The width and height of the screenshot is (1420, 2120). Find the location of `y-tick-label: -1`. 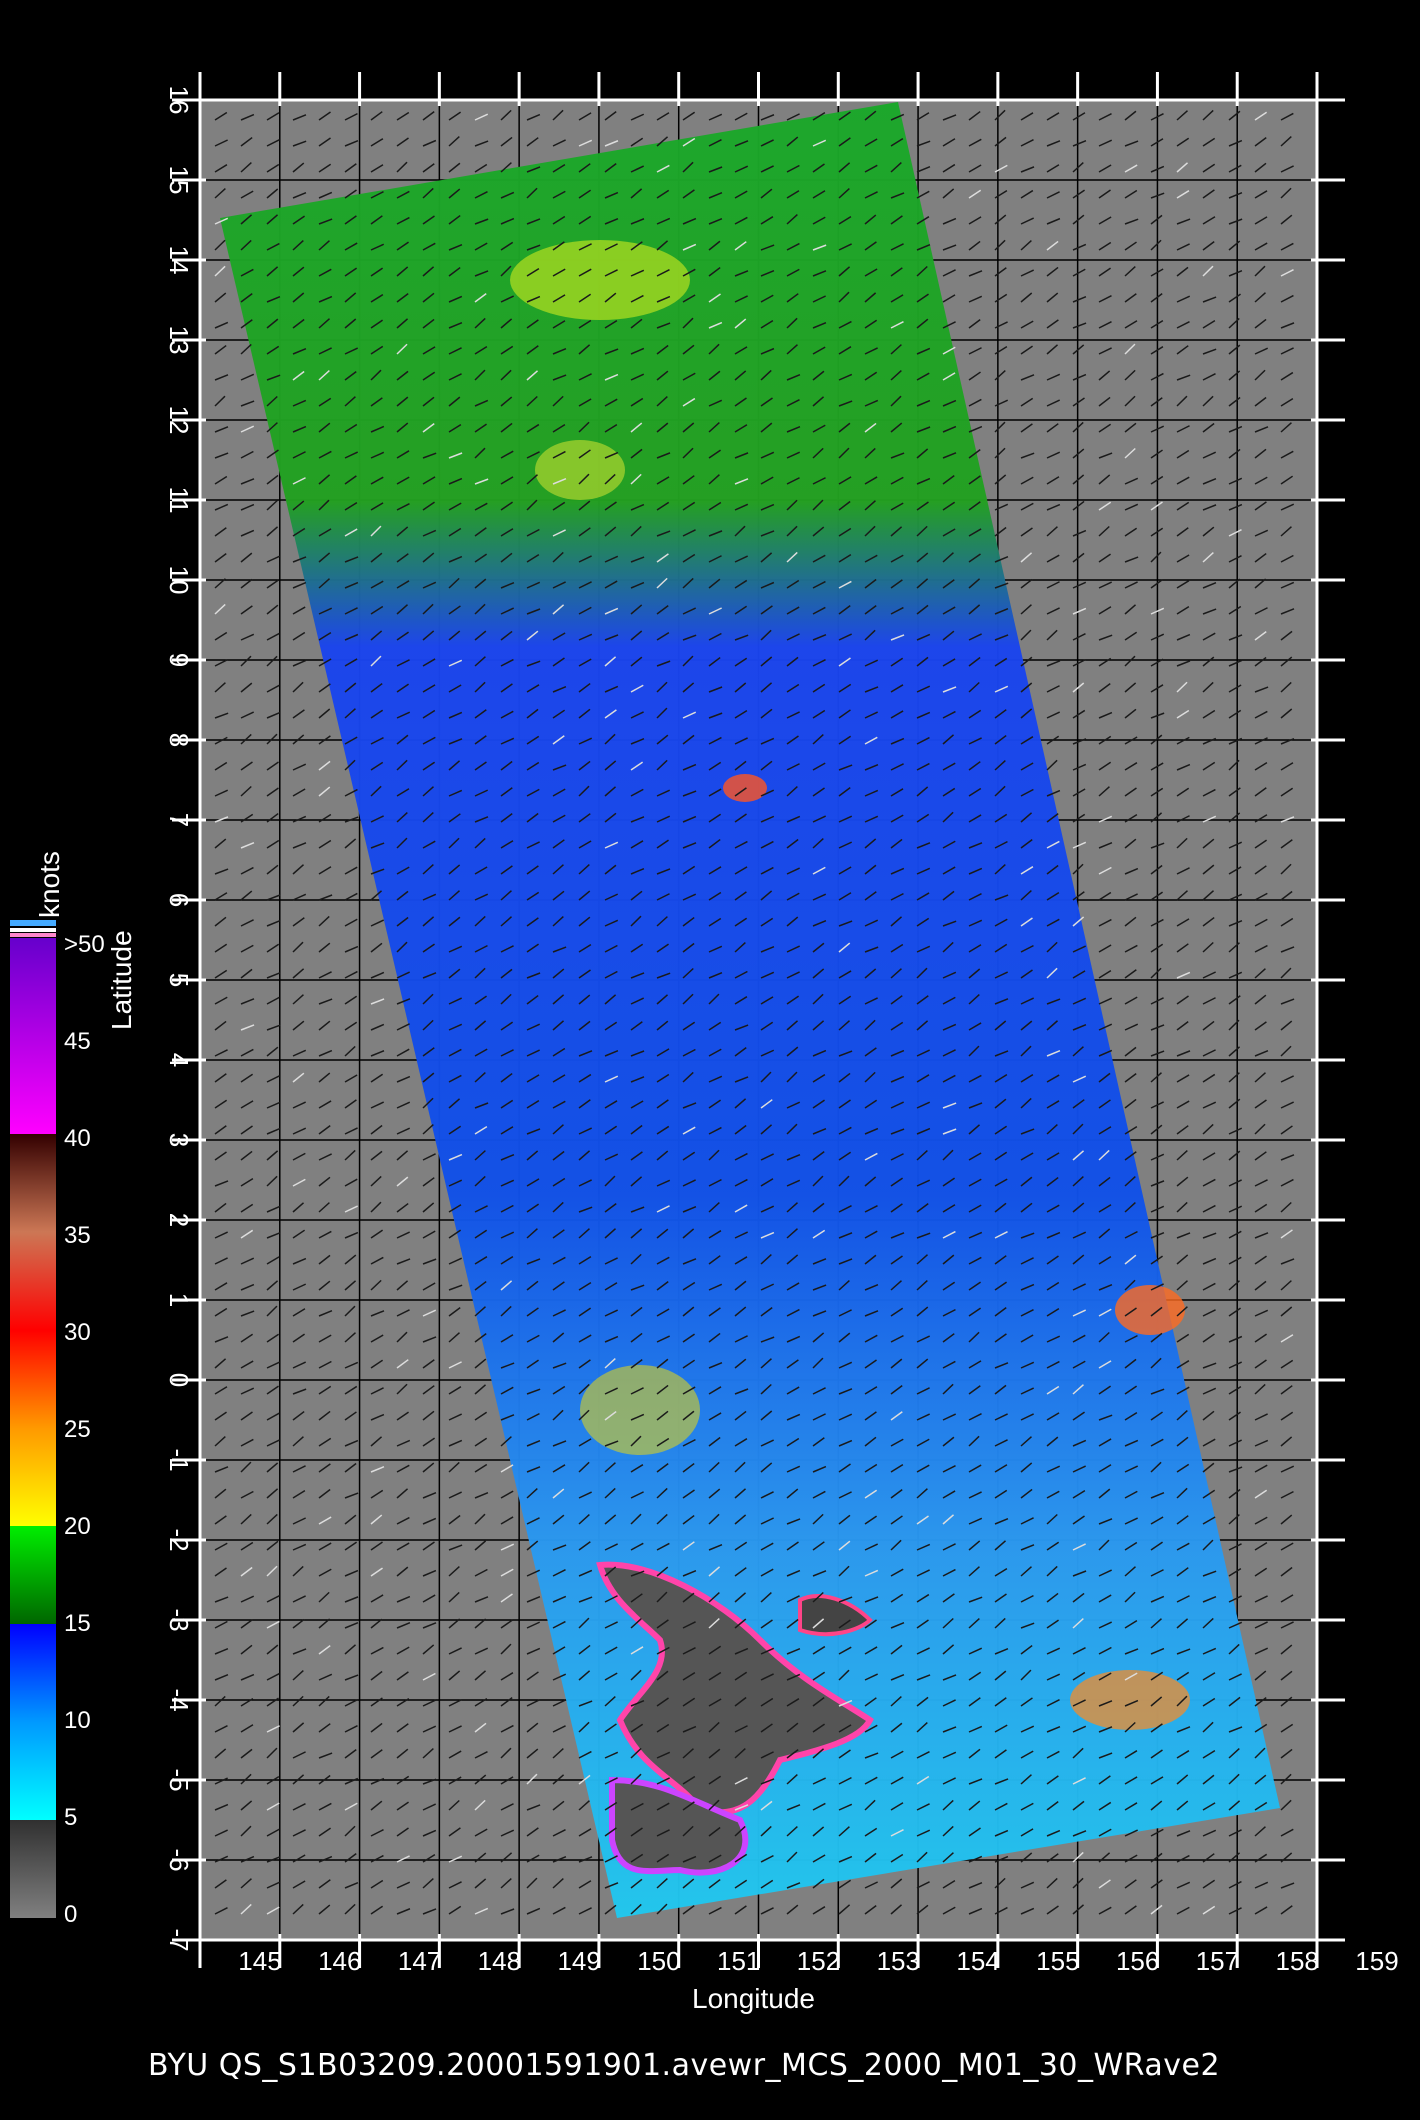

y-tick-label: -1 is located at coordinates (179, 1459).